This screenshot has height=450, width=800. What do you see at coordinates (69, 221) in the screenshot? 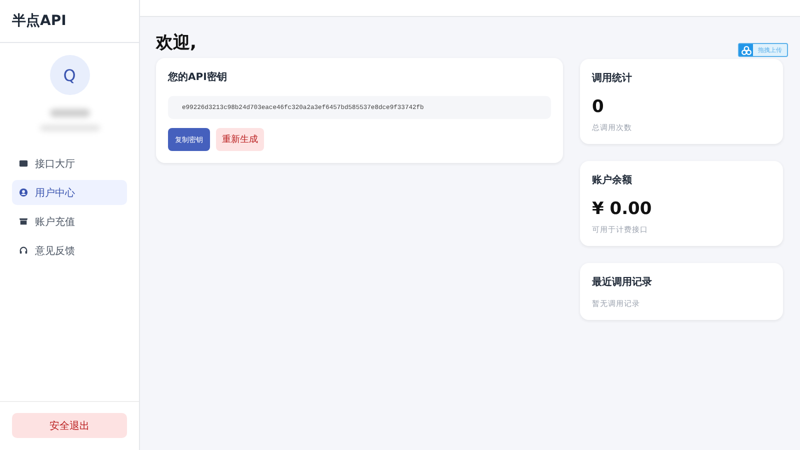
I see `nav-item: 账户充值` at bounding box center [69, 221].